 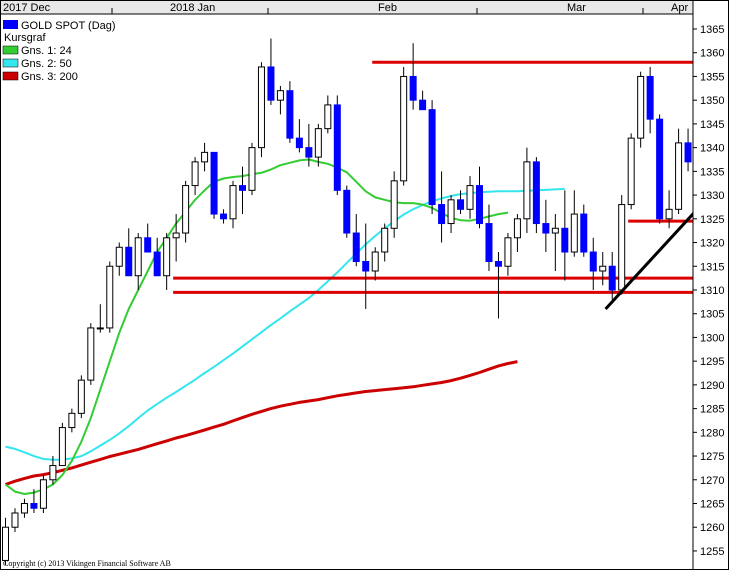 I want to click on month-label: Feb, so click(x=387, y=8).